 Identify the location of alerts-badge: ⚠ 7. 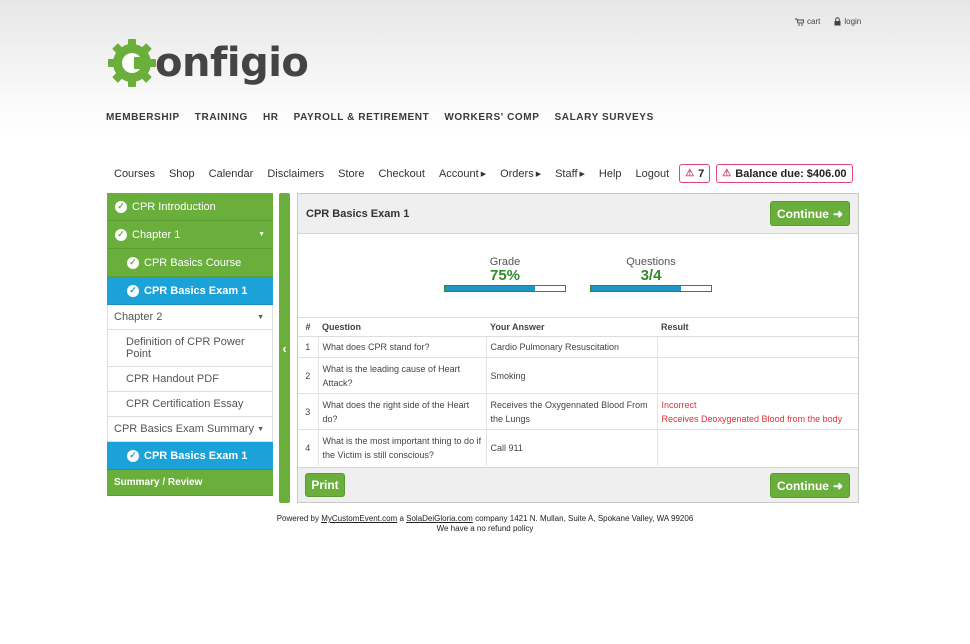
(695, 173).